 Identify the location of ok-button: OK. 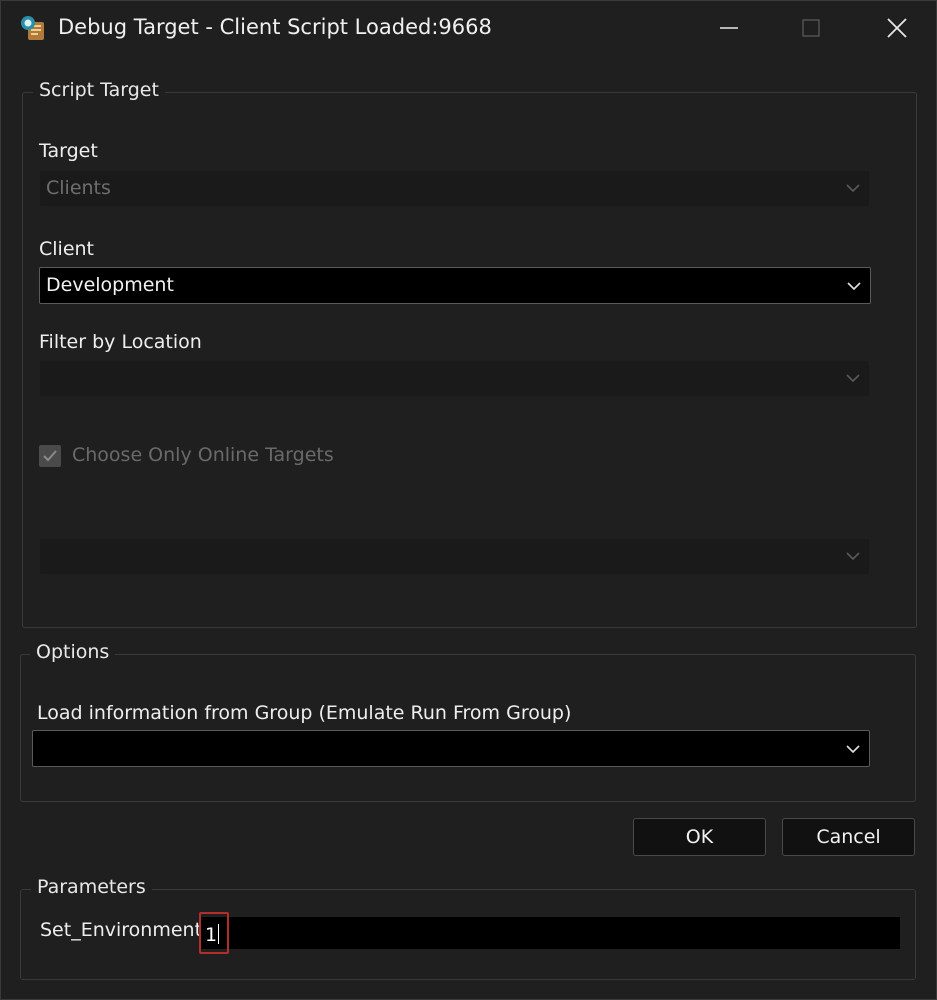
(699, 837).